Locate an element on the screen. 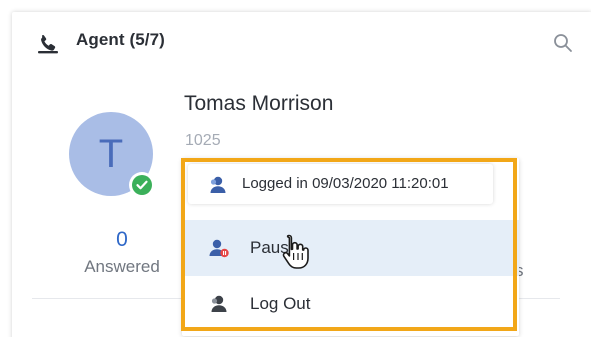  status-badge is located at coordinates (142, 185).